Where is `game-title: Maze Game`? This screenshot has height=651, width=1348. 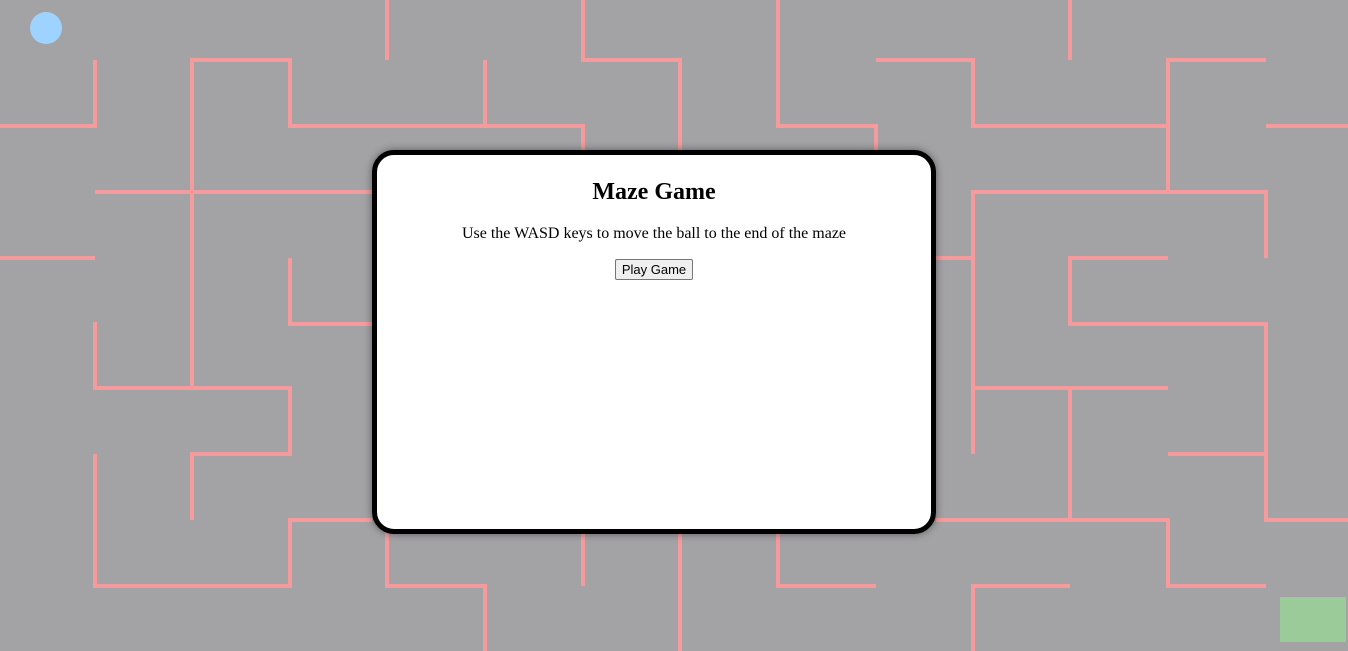
game-title: Maze Game is located at coordinates (654, 192).